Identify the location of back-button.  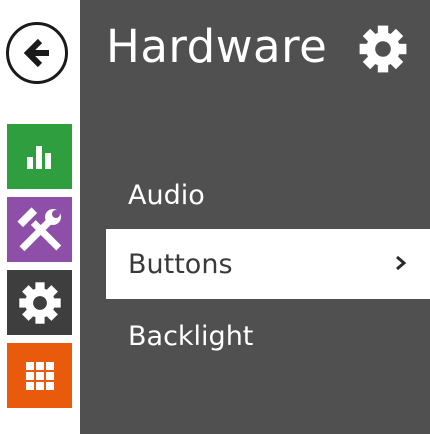
(37, 53).